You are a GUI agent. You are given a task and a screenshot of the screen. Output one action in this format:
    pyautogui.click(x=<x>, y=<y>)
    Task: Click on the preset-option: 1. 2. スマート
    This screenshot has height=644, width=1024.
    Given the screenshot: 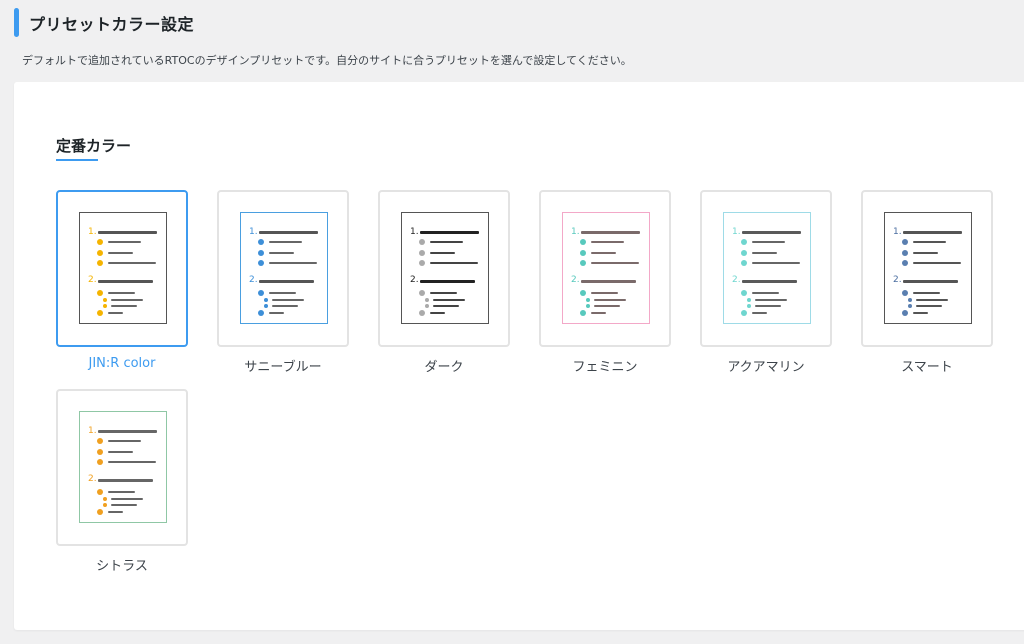 What is the action you would take?
    pyautogui.click(x=927, y=282)
    